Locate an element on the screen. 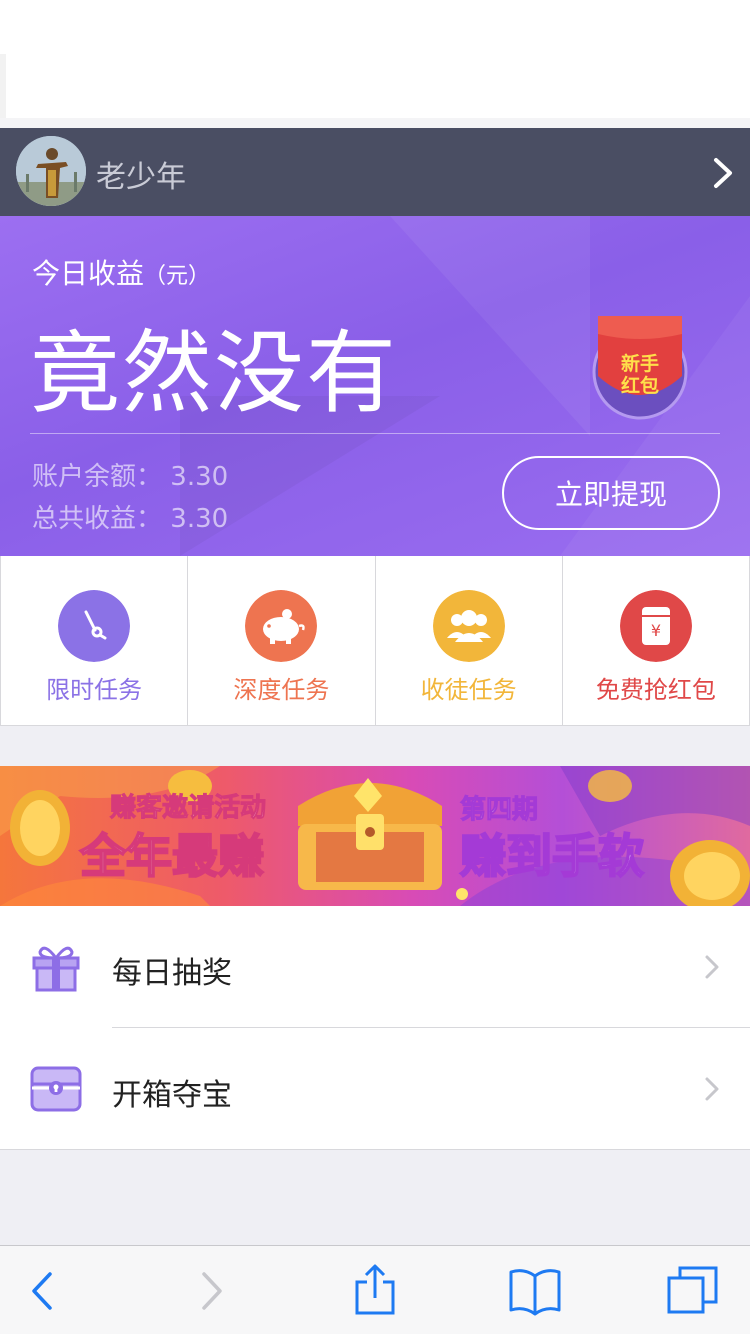  red-packet-text-2: 红包 is located at coordinates (640, 385).